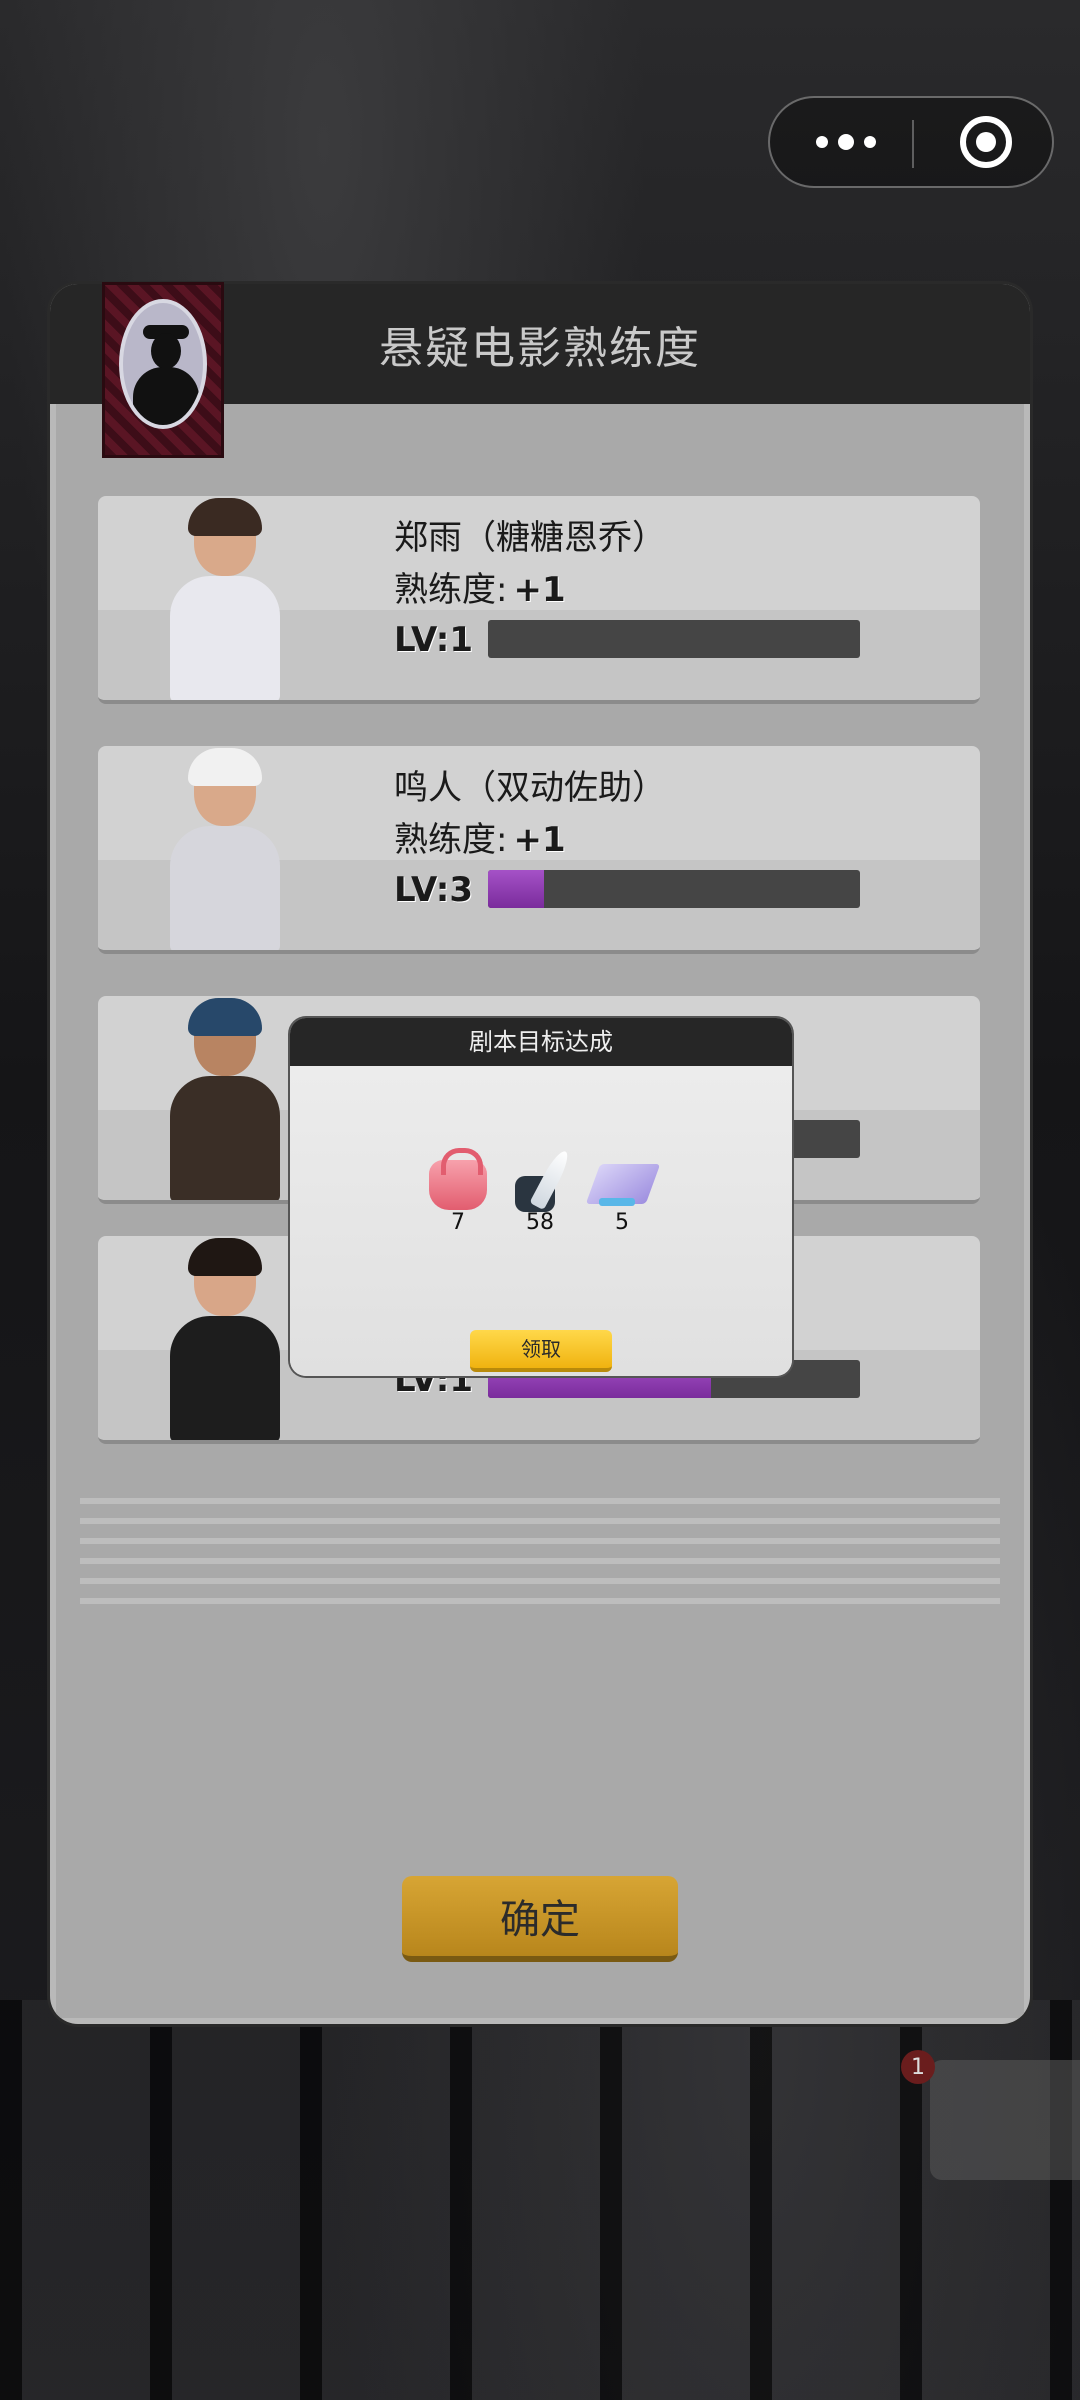  I want to click on character-card: 鸣人（双动佐助） 熟练度: +1 LV:3, so click(539, 850).